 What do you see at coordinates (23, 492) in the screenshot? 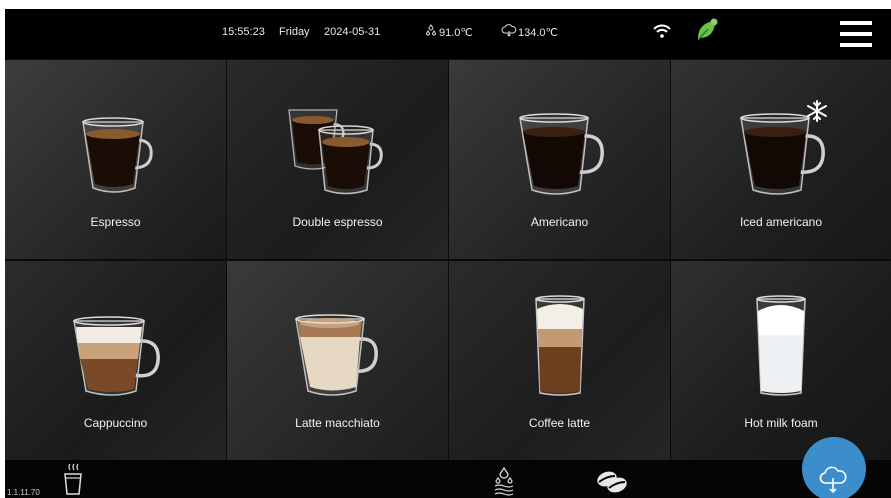
I see `software-version: 1.1.11.70` at bounding box center [23, 492].